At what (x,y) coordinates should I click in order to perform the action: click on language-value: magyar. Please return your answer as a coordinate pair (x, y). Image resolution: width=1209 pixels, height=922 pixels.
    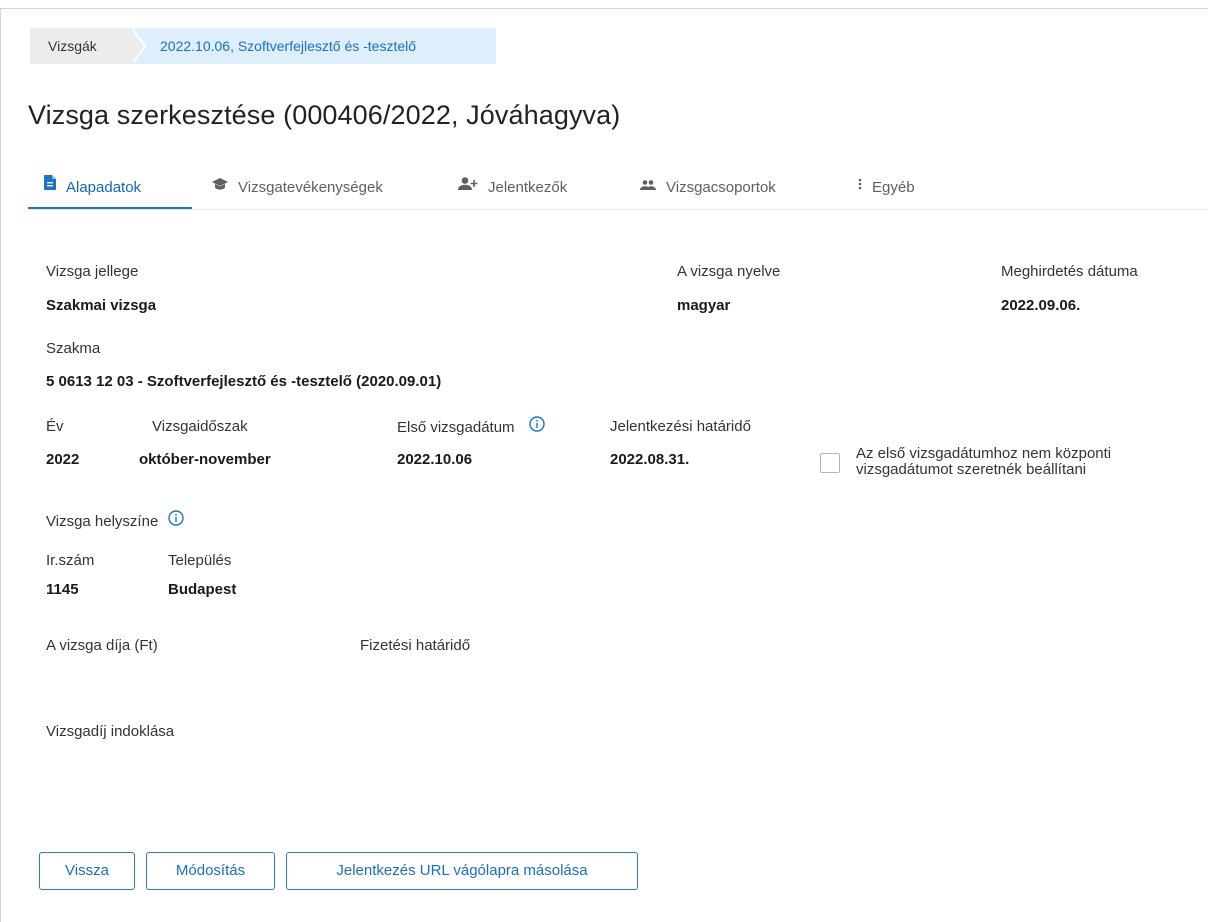
    Looking at the image, I should click on (704, 305).